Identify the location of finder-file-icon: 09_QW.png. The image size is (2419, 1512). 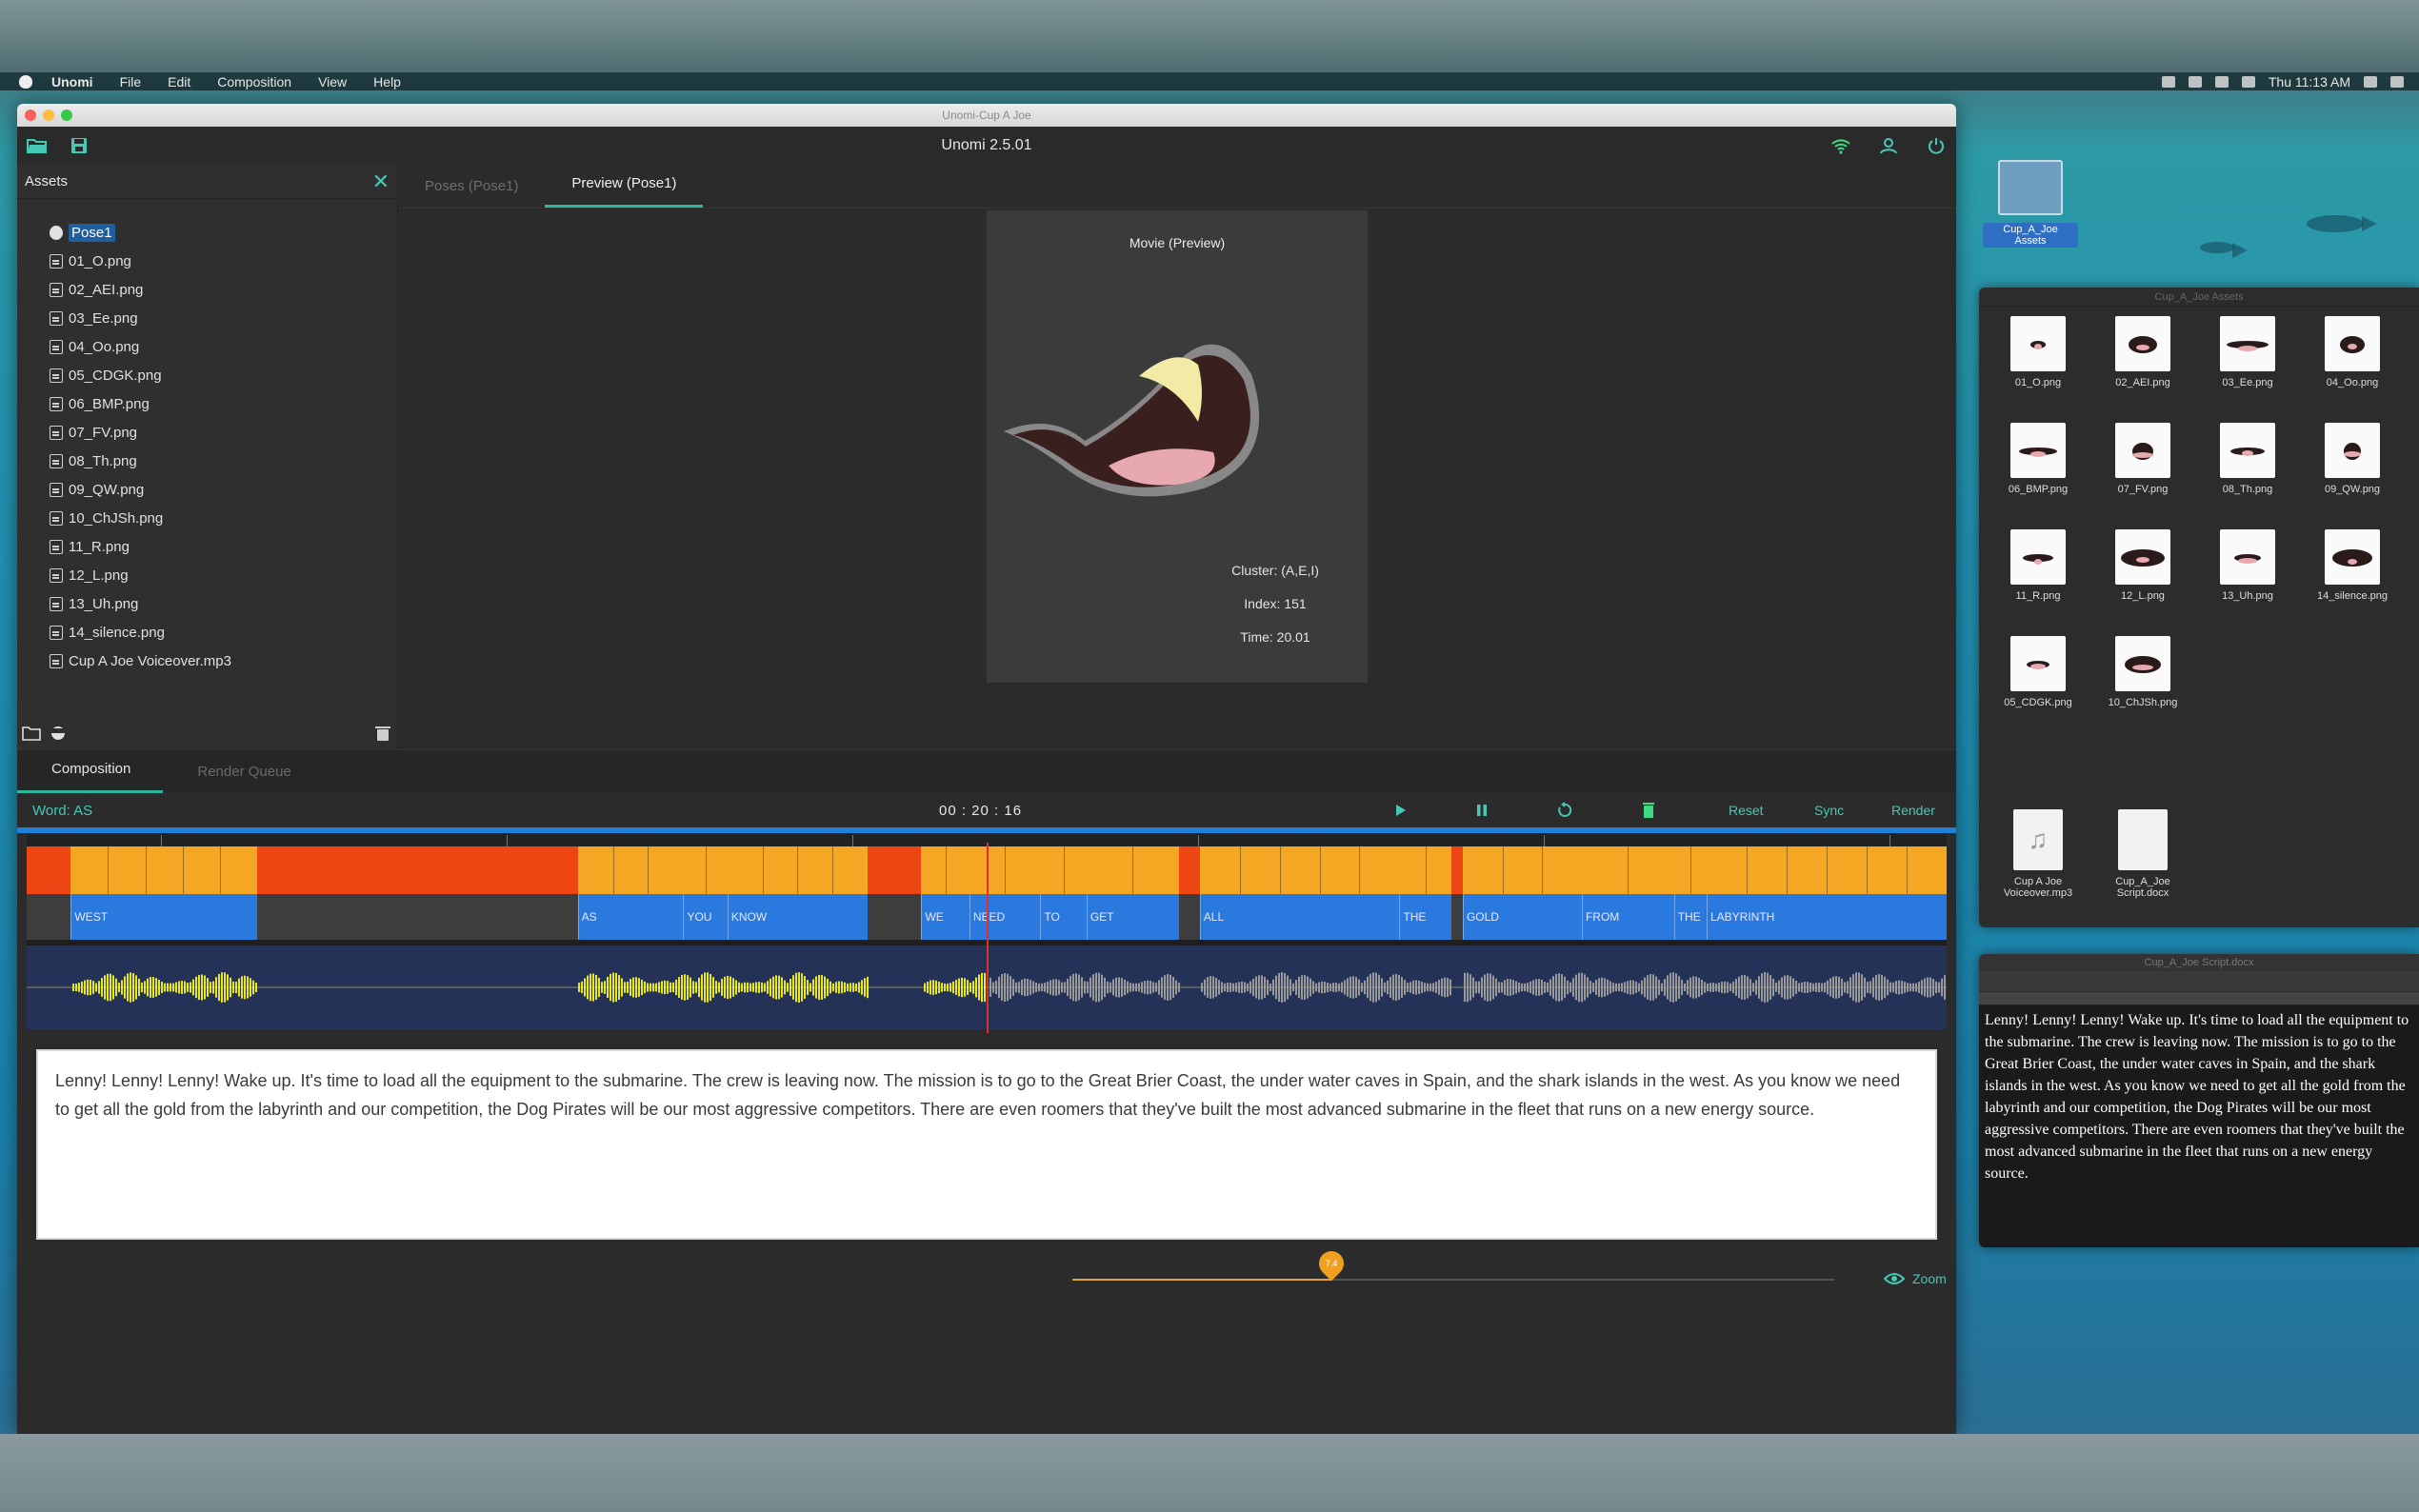
(2352, 459).